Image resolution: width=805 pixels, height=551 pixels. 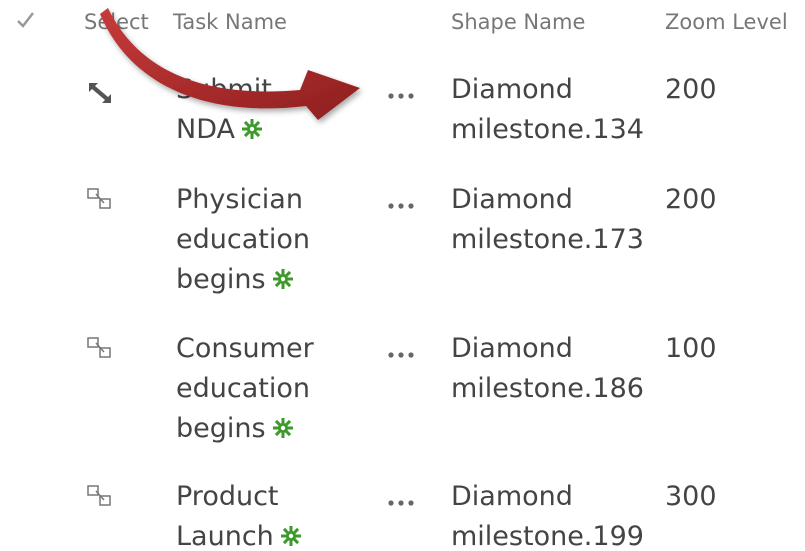 I want to click on column-header-zoom-level: Zoom Level, so click(x=726, y=22).